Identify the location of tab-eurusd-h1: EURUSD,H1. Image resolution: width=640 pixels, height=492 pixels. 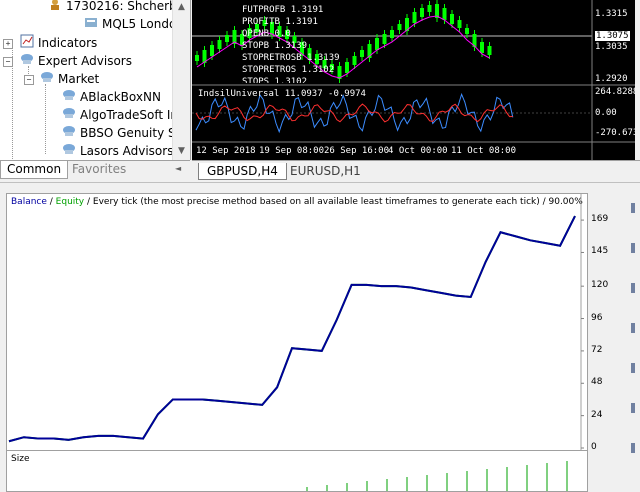
(325, 171).